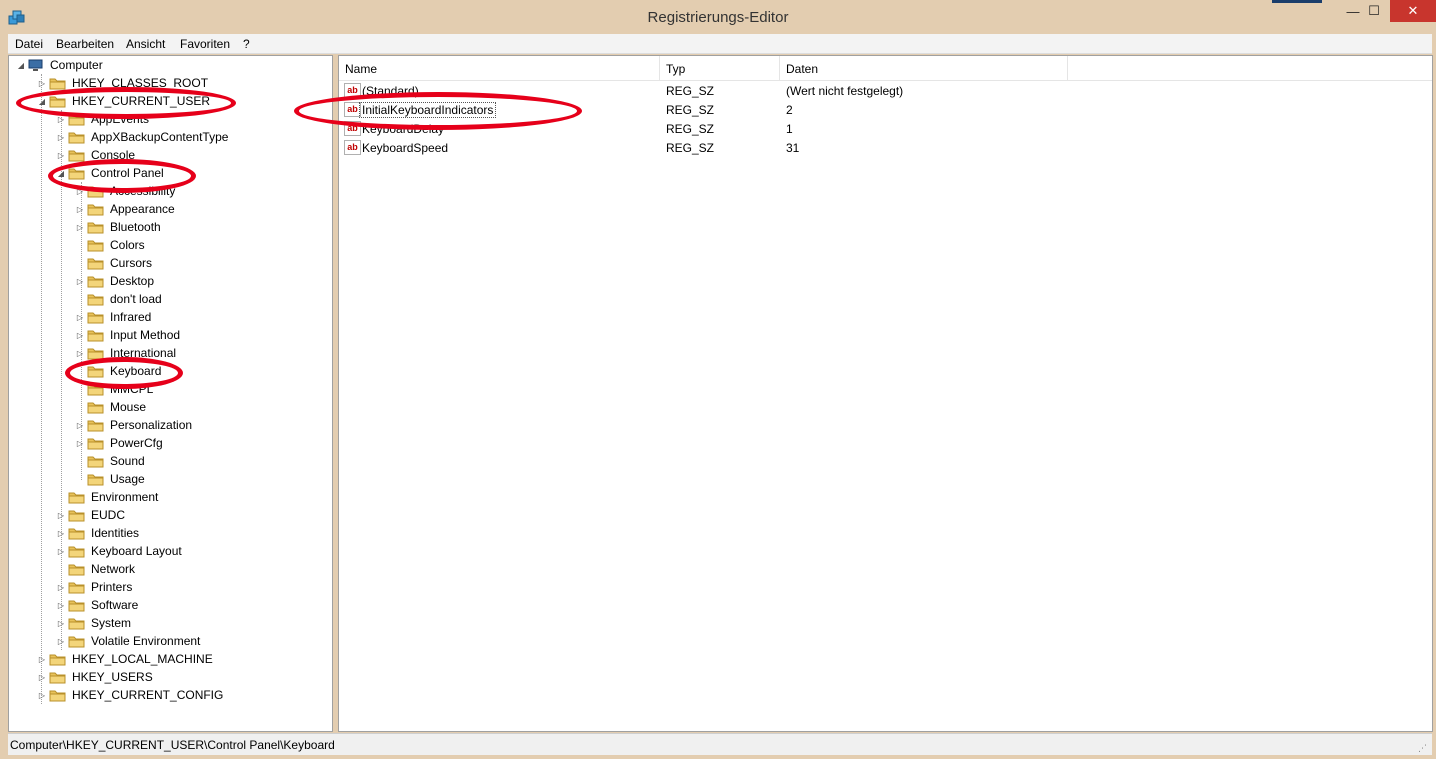  I want to click on tree-node-hkcu-child: ▷ Identities, so click(99, 533).